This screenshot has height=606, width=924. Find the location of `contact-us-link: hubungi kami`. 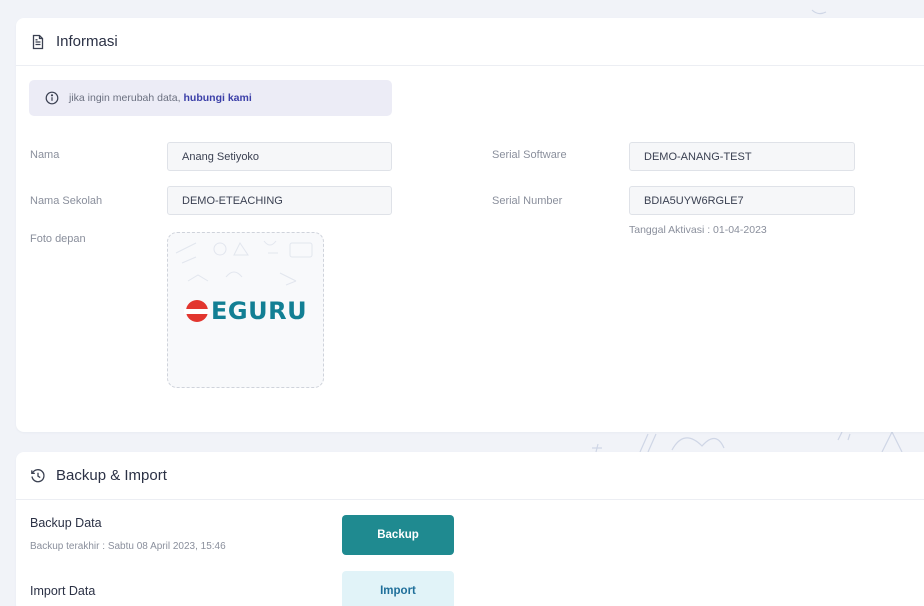

contact-us-link: hubungi kami is located at coordinates (218, 98).